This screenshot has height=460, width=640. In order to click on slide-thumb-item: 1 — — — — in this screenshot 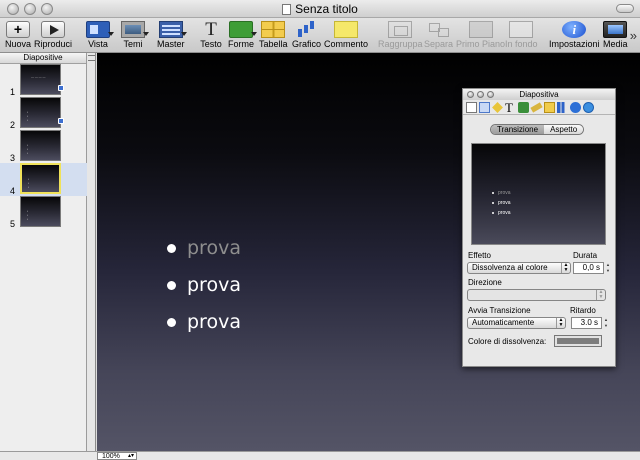, I will do `click(43, 80)`.